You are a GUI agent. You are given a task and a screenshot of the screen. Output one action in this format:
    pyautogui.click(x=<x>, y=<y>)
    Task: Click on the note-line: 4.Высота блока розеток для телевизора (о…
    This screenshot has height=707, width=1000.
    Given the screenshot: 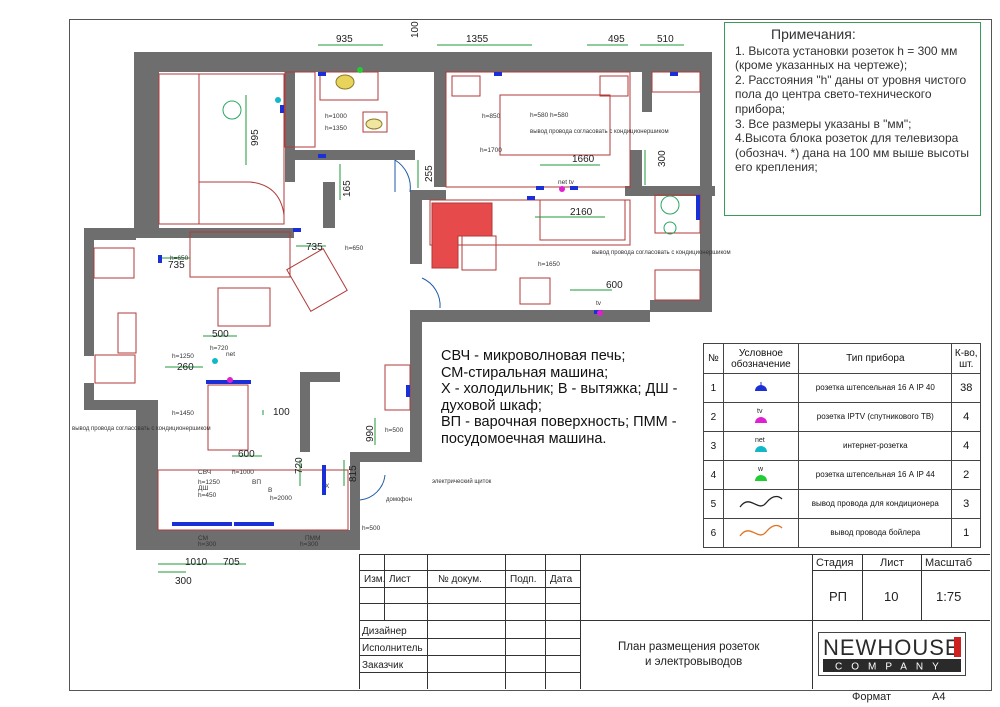 What is the action you would take?
    pyautogui.click(x=852, y=153)
    